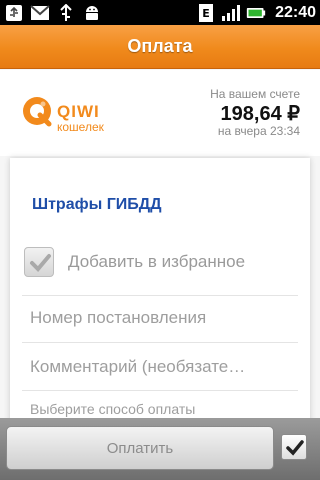  I want to click on favorite-row: Добавить в избранное, so click(160, 267).